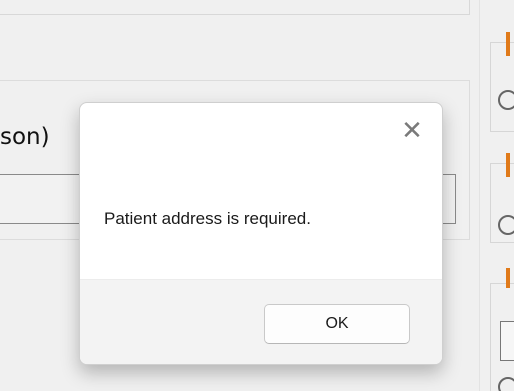 The width and height of the screenshot is (514, 391). Describe the element at coordinates (337, 324) in the screenshot. I see `ok-button: OK` at that location.